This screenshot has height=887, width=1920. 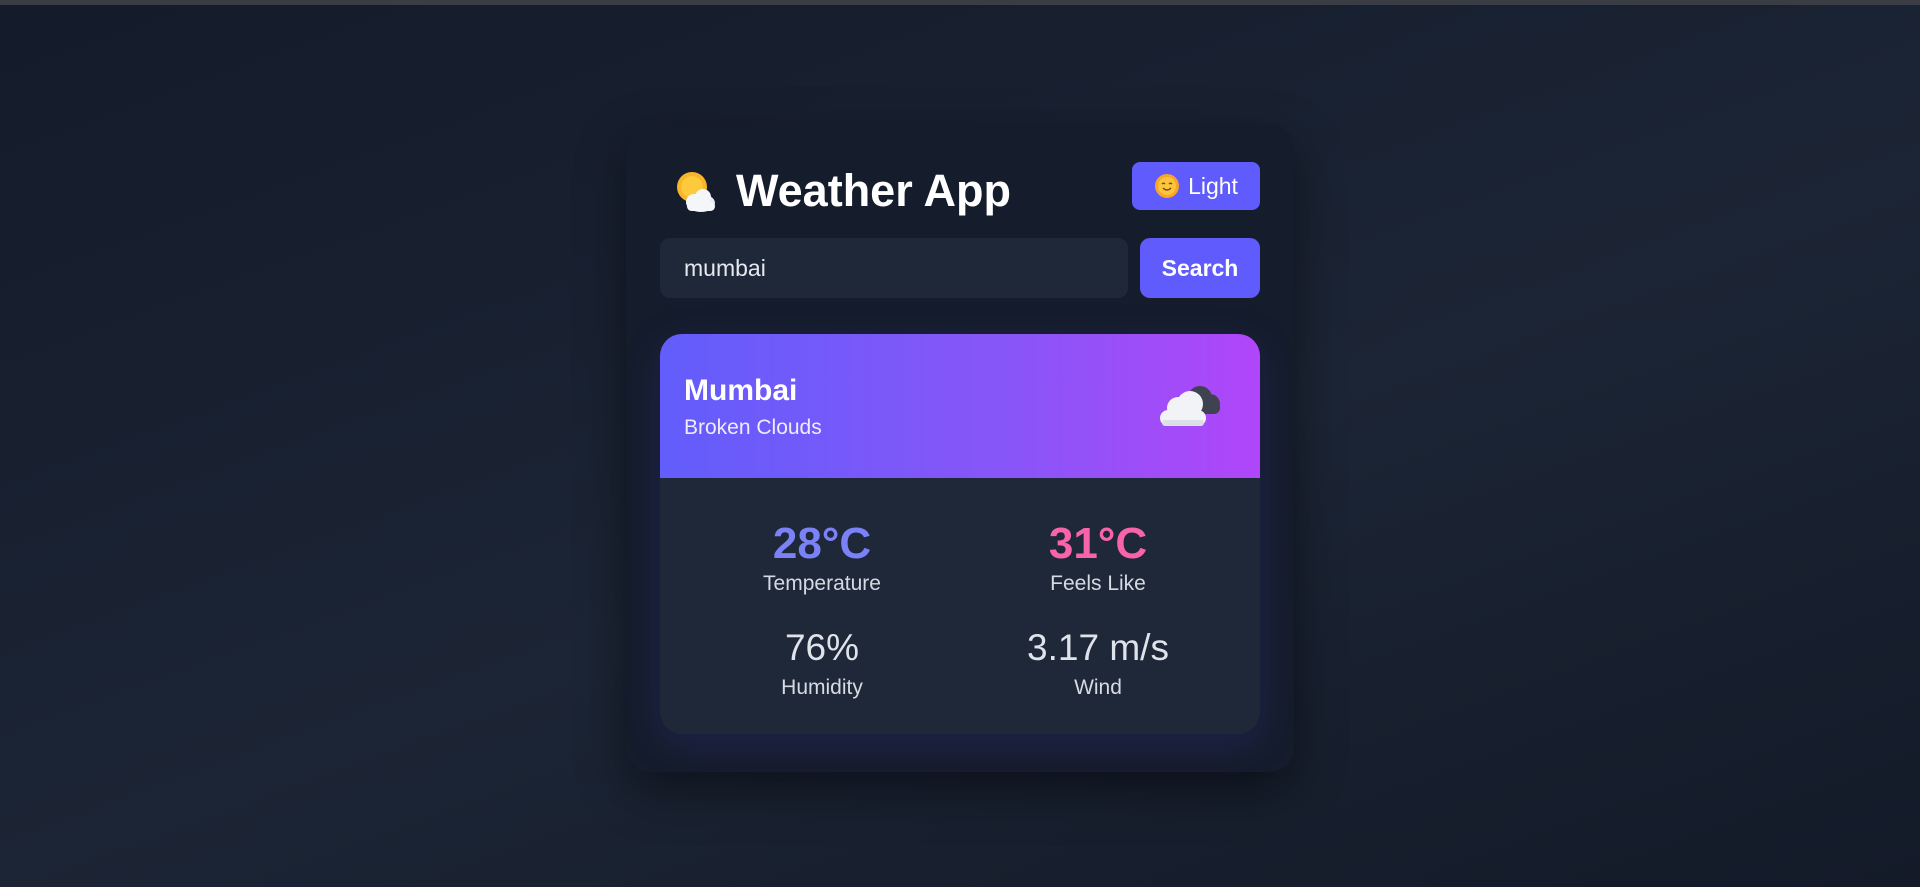 I want to click on humidity-label: Humidity, so click(x=822, y=687).